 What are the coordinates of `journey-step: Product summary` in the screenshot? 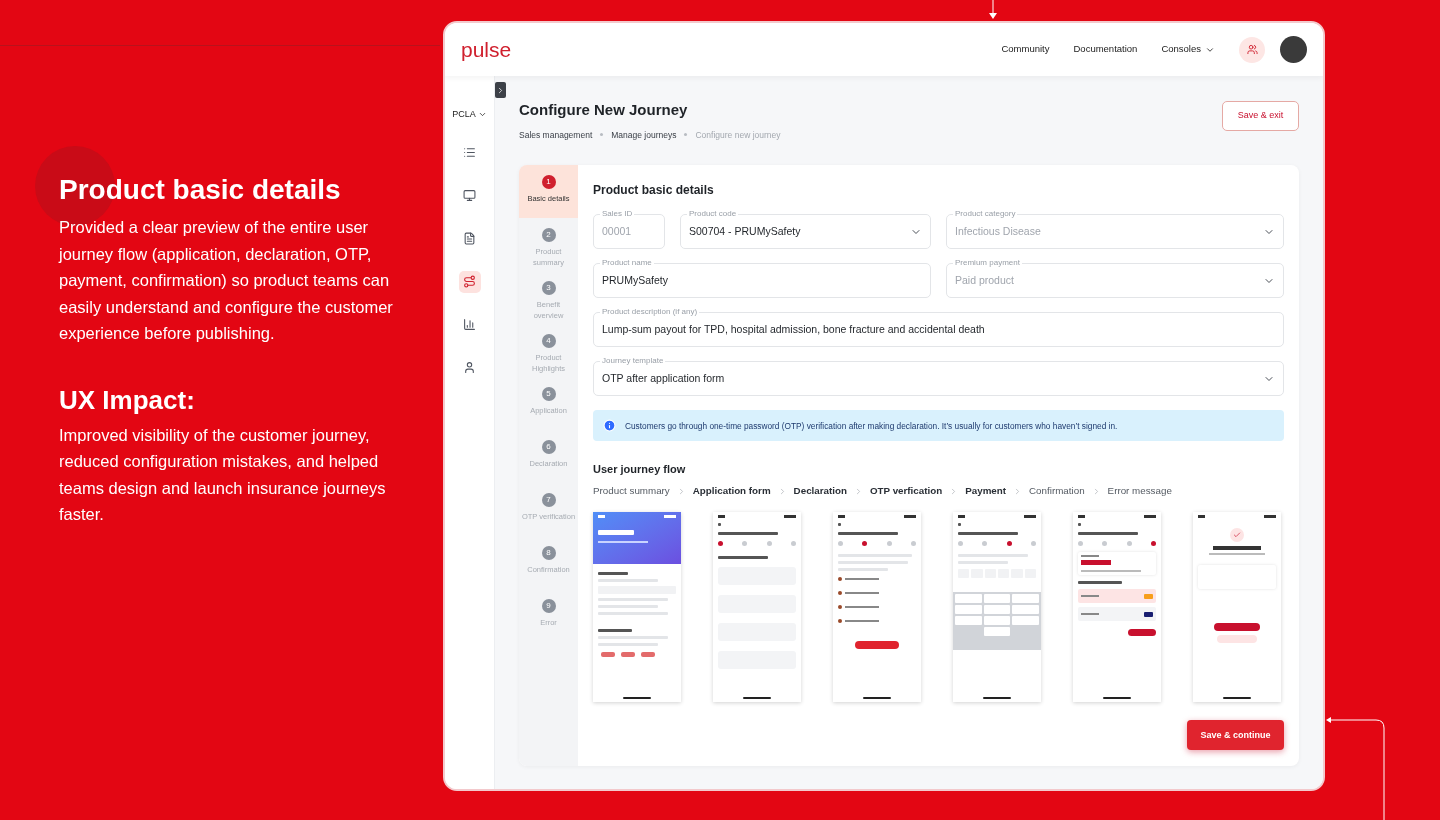 It's located at (631, 491).